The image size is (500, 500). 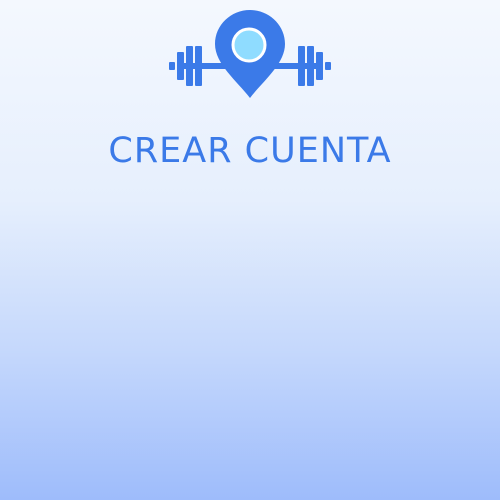 What do you see at coordinates (250, 55) in the screenshot?
I see `dumbbell-location-pin-icon` at bounding box center [250, 55].